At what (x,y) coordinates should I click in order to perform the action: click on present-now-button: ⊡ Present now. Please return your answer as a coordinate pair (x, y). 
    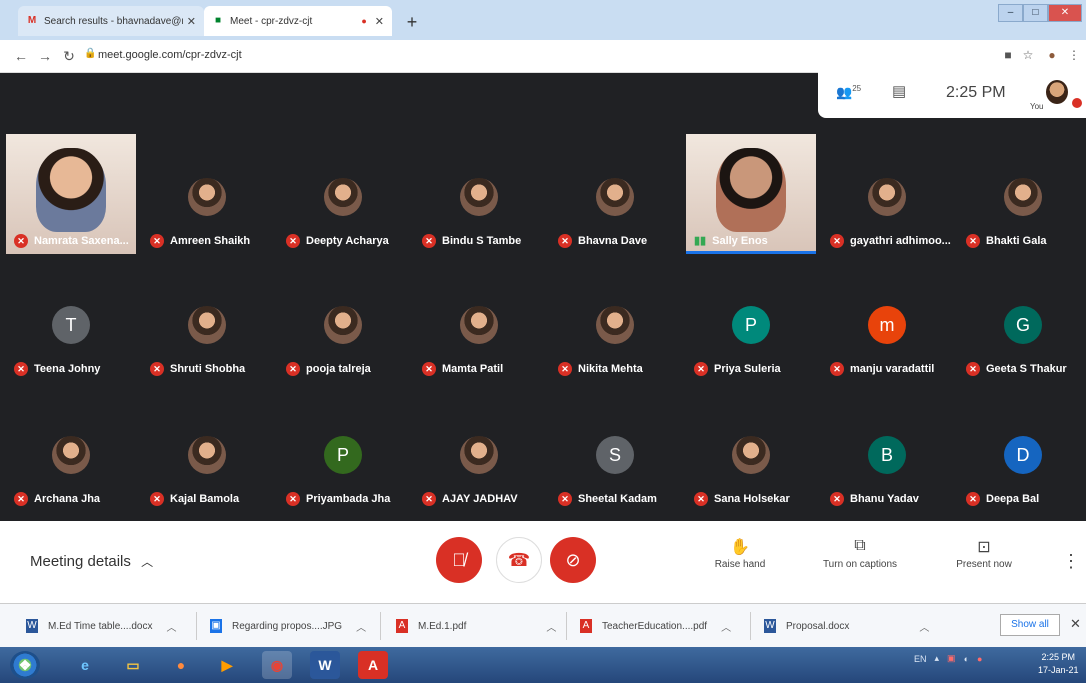
    Looking at the image, I should click on (984, 553).